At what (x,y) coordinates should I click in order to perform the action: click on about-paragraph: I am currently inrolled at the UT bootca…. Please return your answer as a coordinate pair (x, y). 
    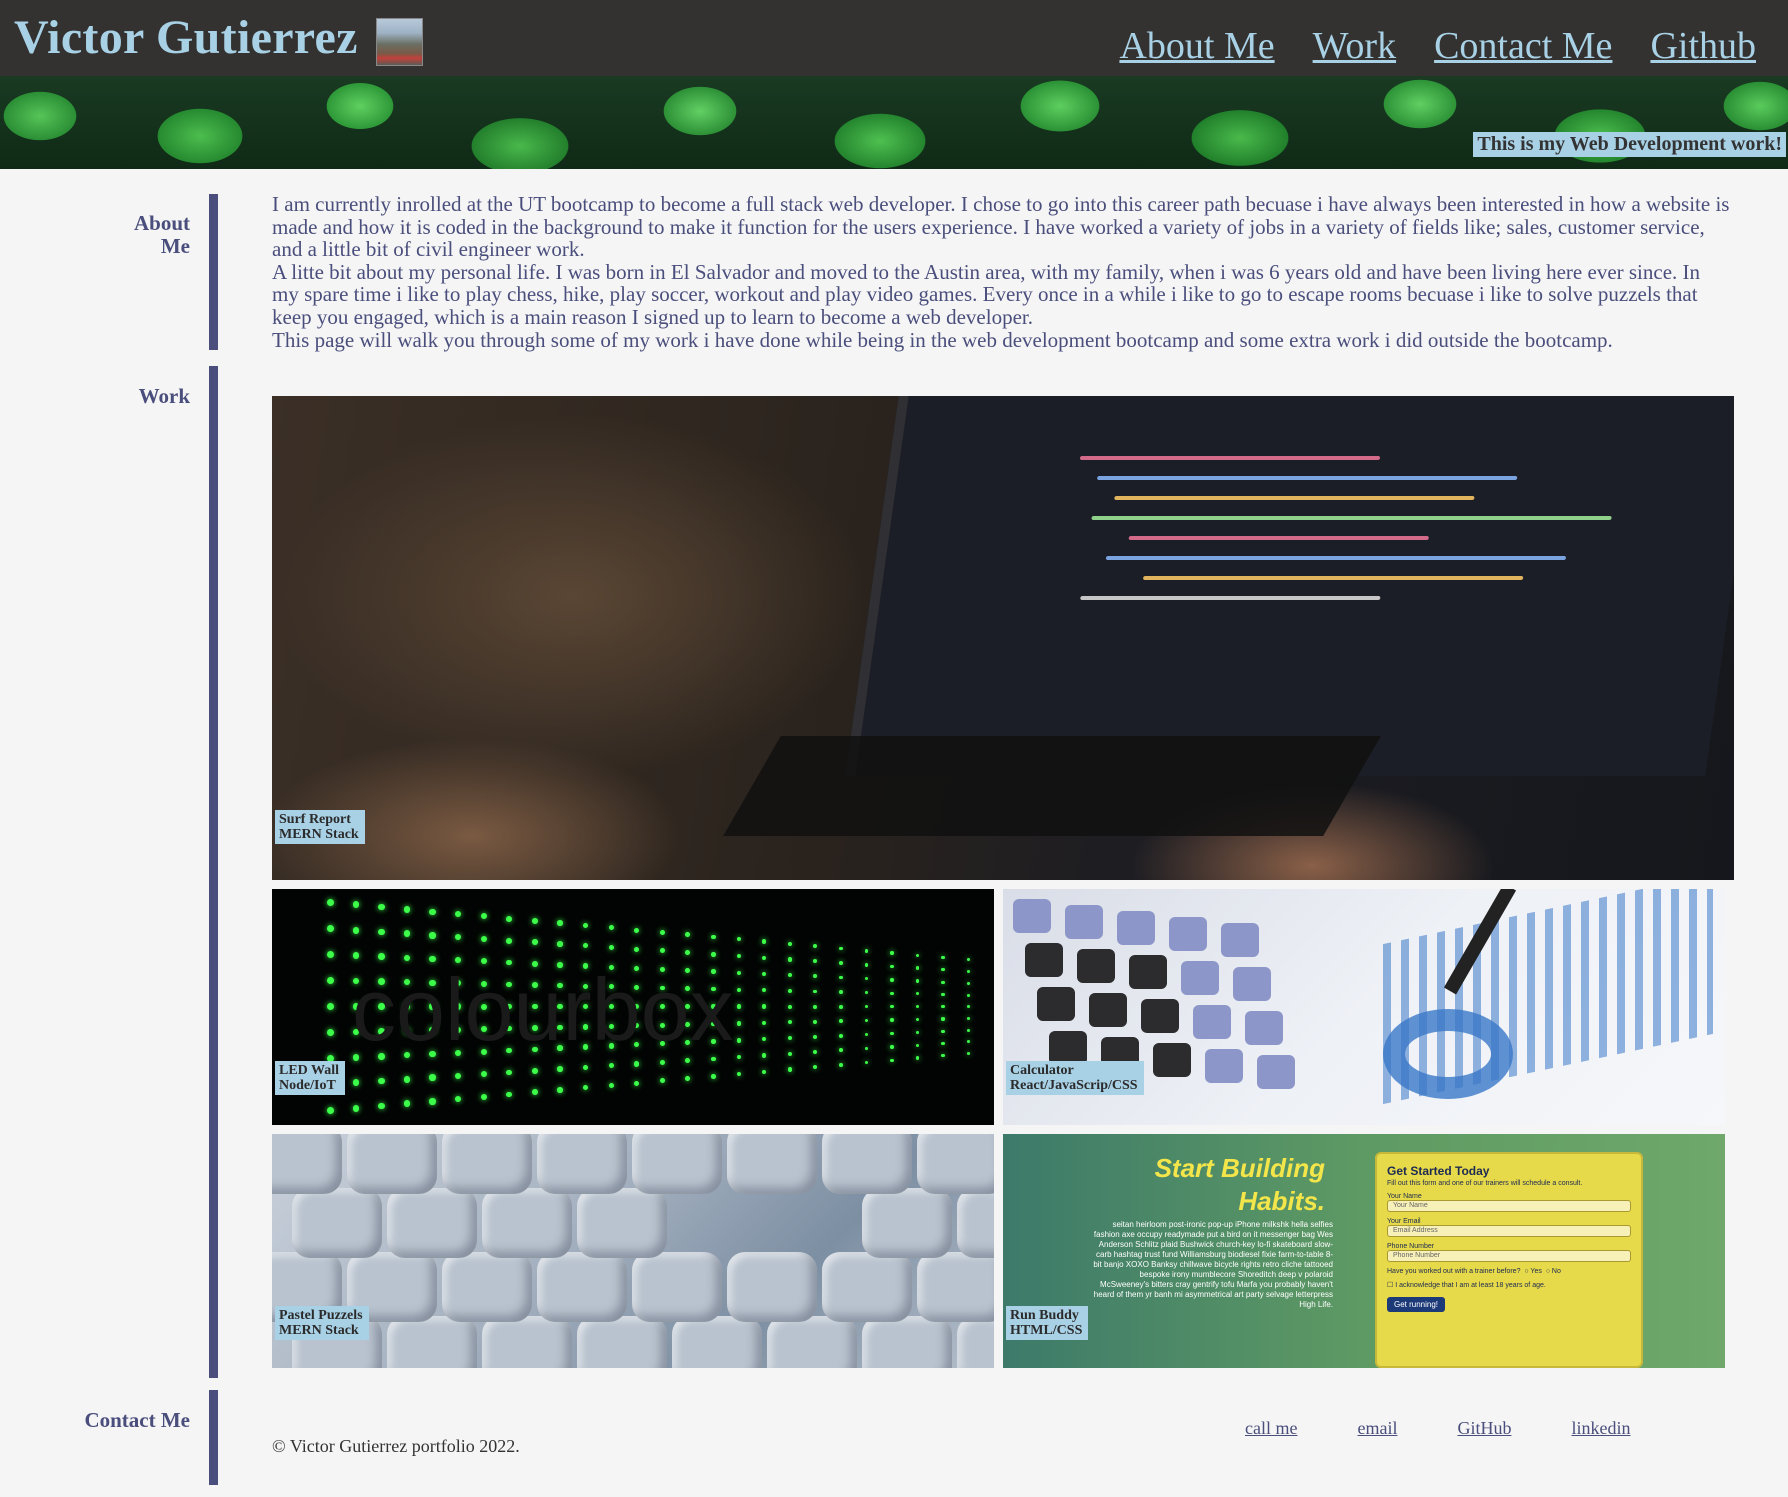
    Looking at the image, I should click on (1001, 227).